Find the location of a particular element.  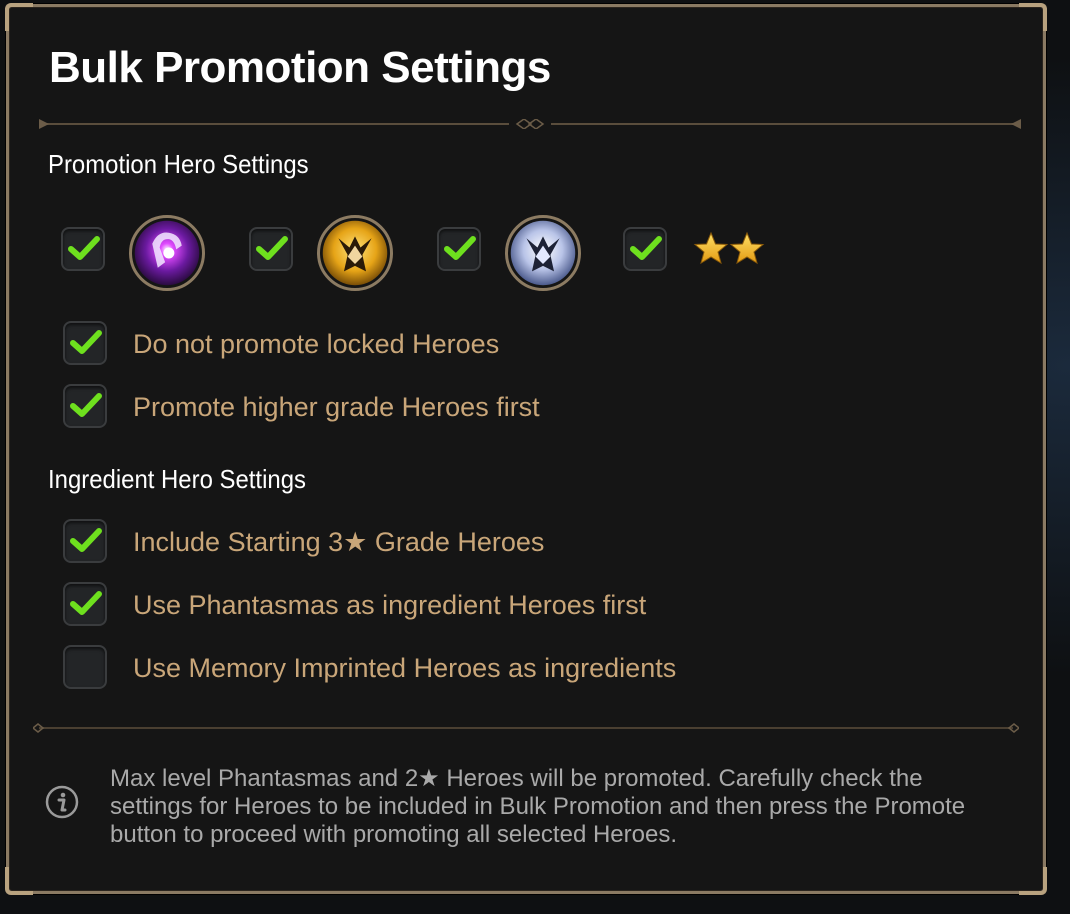

do-not-promote-locked-label: Do not promote locked Heroes is located at coordinates (316, 344).